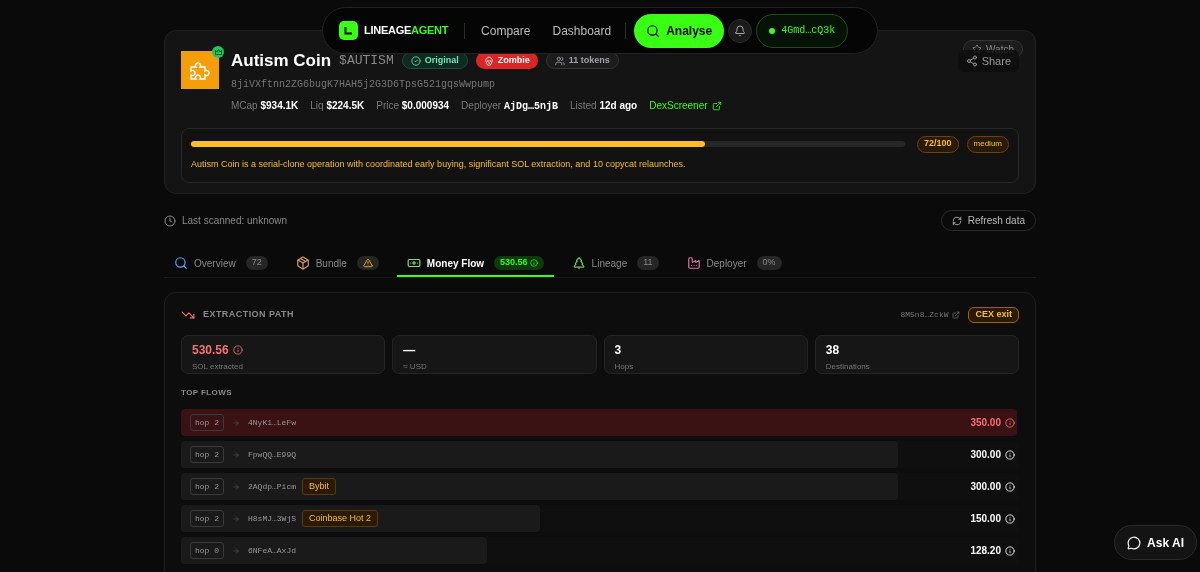  I want to click on metric-value: 38, so click(833, 350).